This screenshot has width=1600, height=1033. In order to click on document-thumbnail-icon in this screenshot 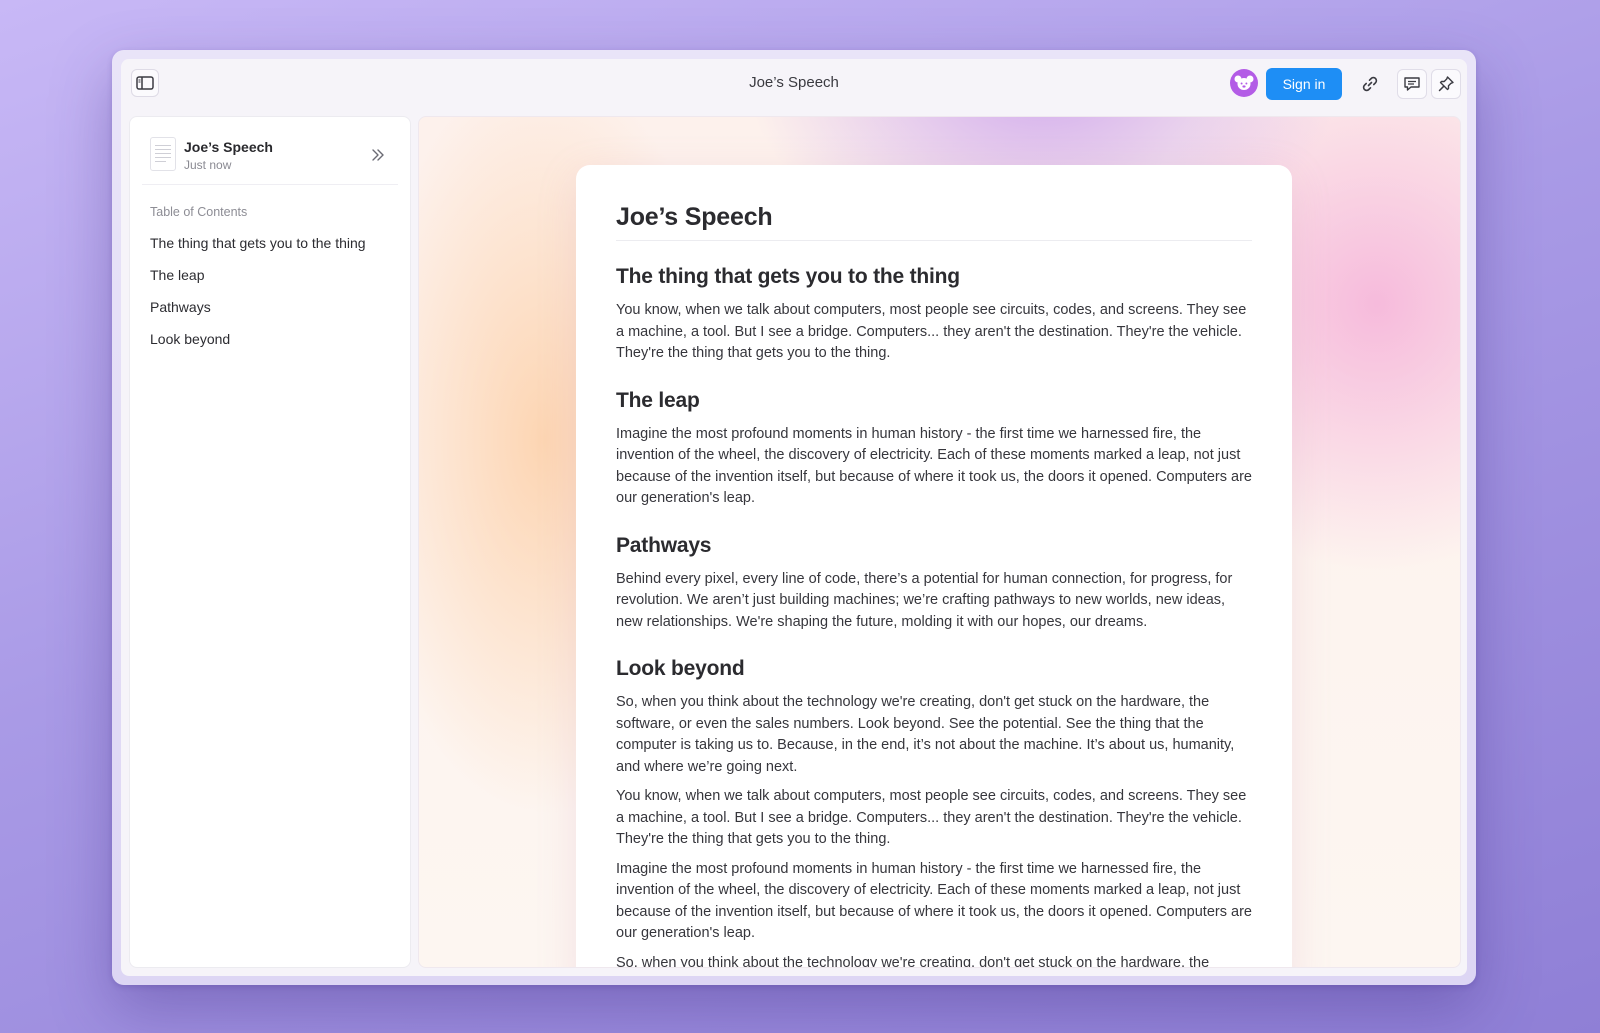, I will do `click(163, 154)`.